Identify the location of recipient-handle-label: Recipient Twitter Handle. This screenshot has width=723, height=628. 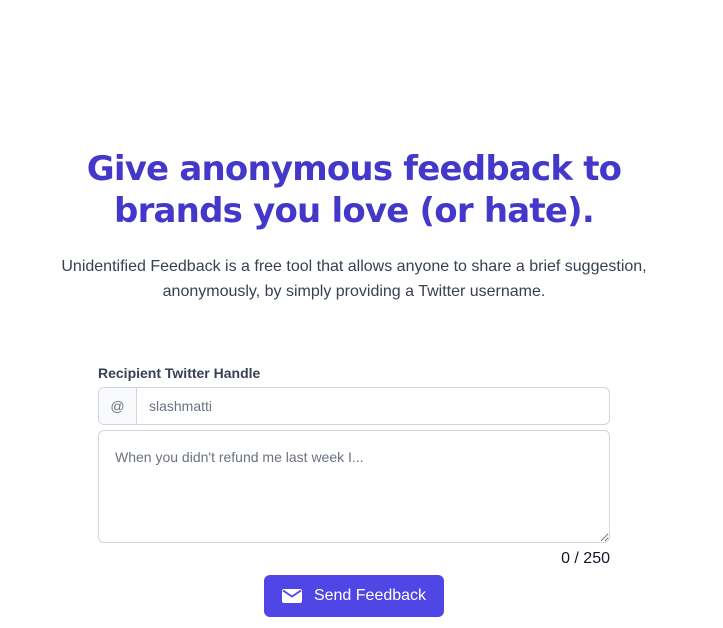
(179, 373).